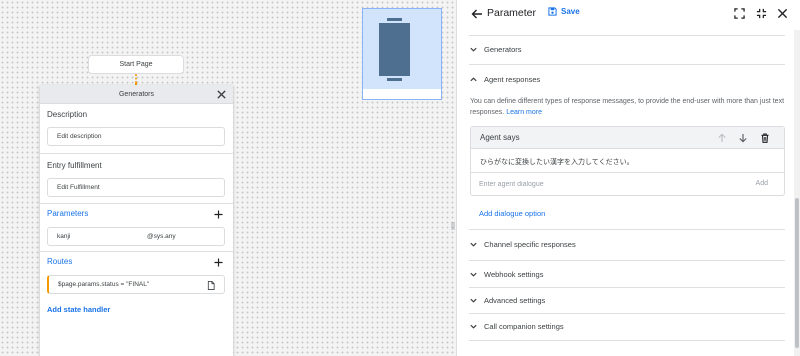 This screenshot has width=800, height=356. What do you see at coordinates (104, 284) in the screenshot?
I see `route-condition: $page.params.status = "FINAL"` at bounding box center [104, 284].